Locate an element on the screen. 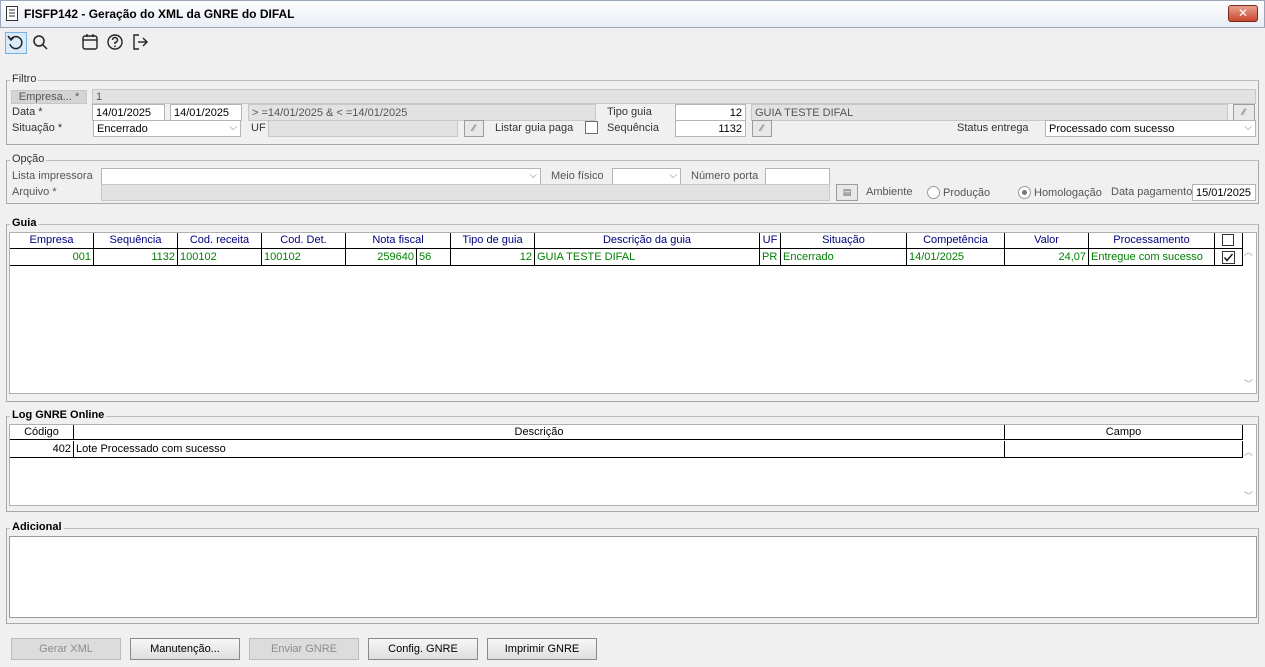  cell-nota-fiscal: 259640 is located at coordinates (381, 257).